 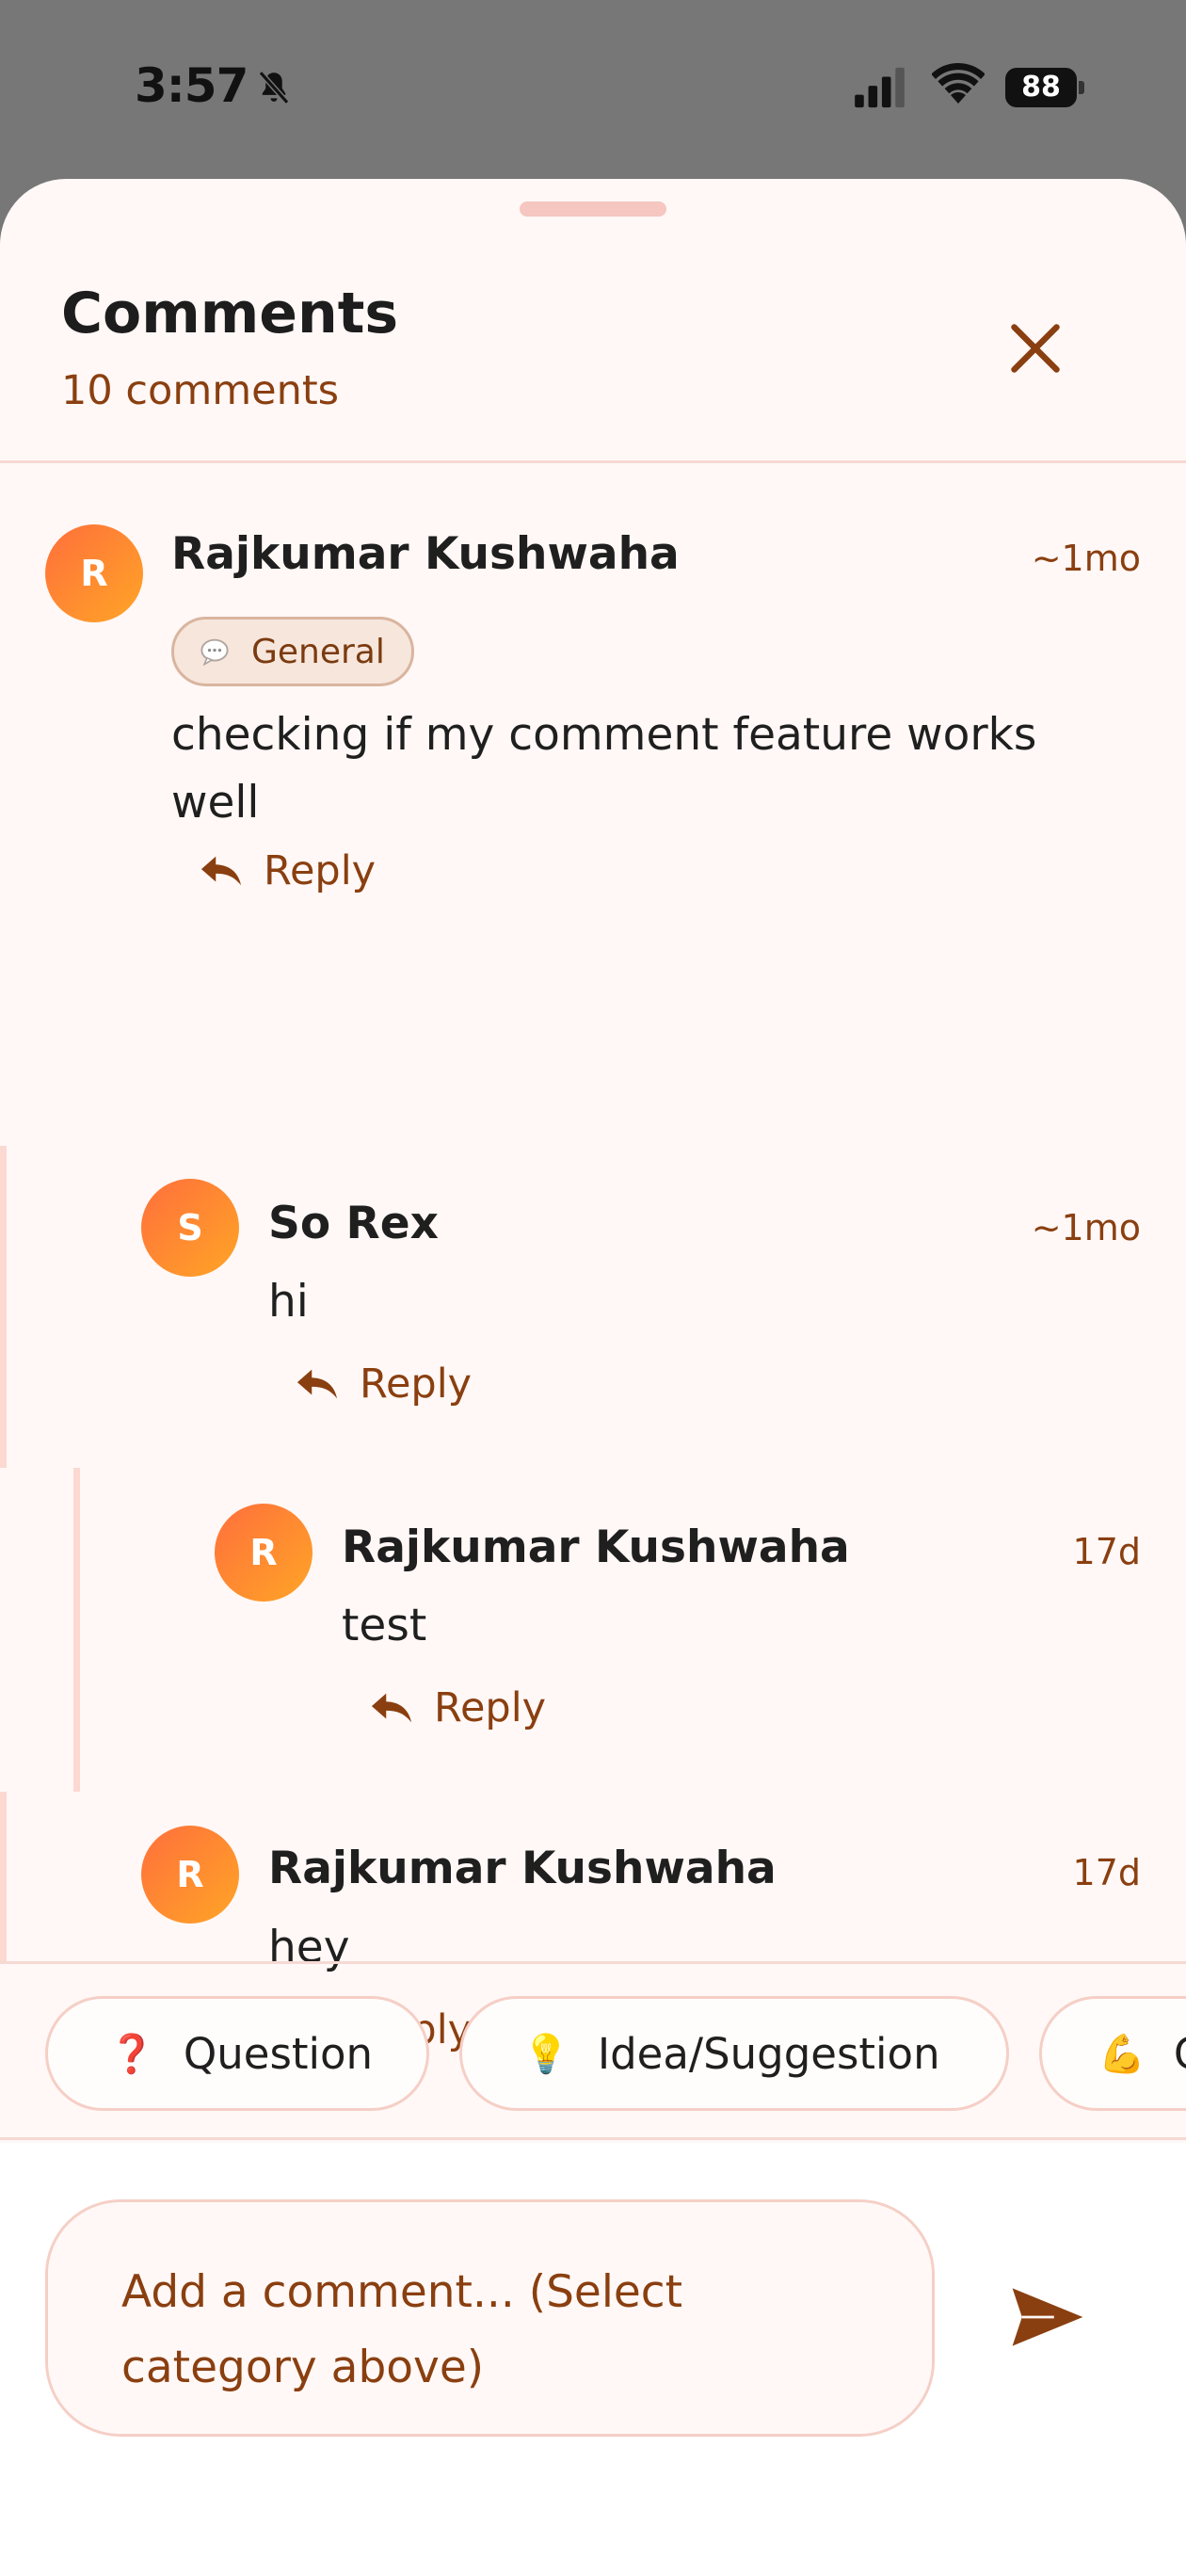 What do you see at coordinates (288, 1302) in the screenshot?
I see `comment-text: hi` at bounding box center [288, 1302].